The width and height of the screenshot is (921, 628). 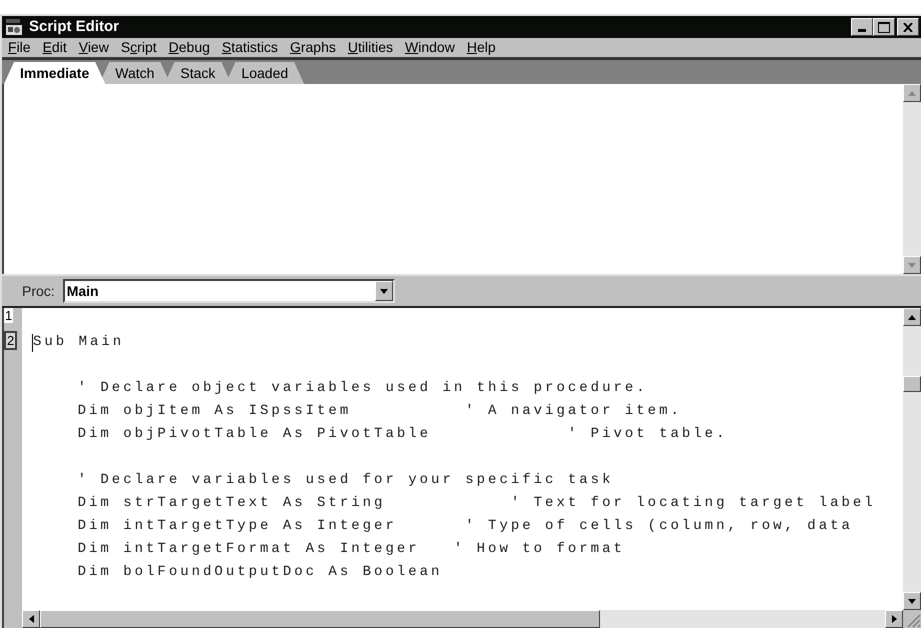 What do you see at coordinates (350, 549) in the screenshot?
I see `code-line: Dim intTargetFormat As Integer ' How to format` at bounding box center [350, 549].